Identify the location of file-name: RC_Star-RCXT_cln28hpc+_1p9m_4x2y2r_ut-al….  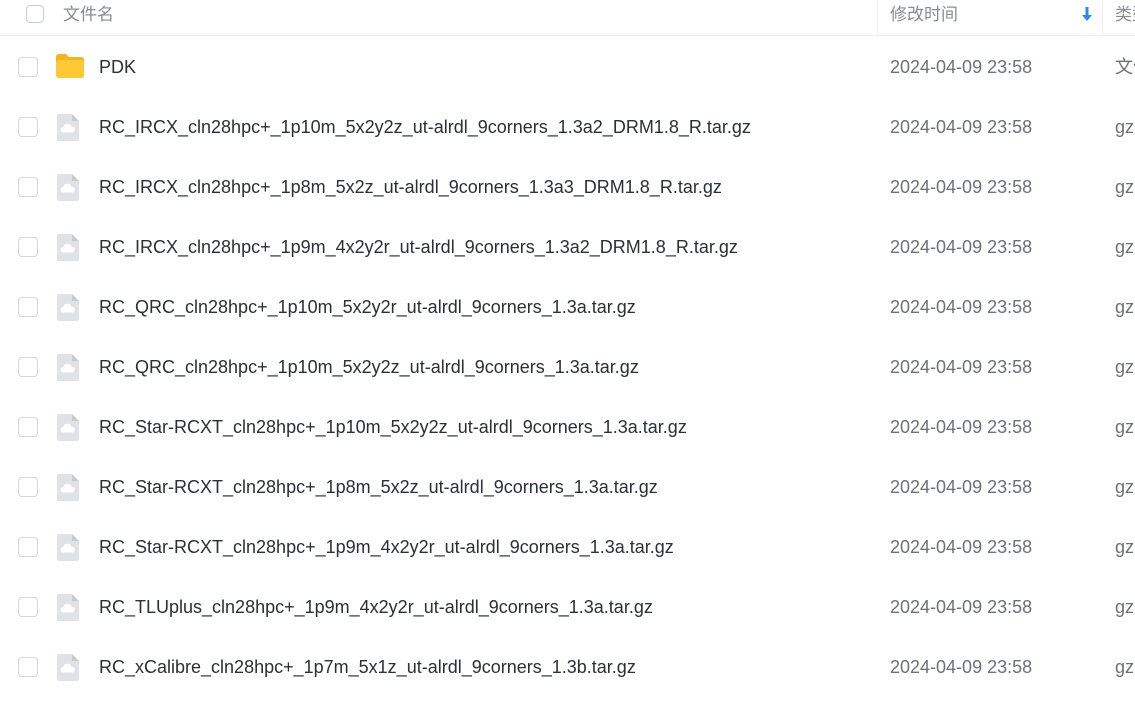
(386, 547).